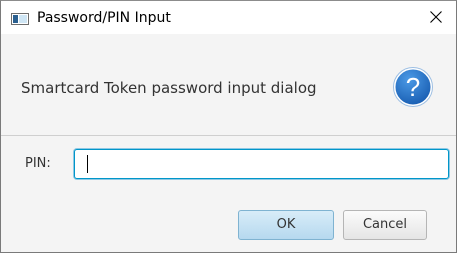 Image resolution: width=457 pixels, height=253 pixels. Describe the element at coordinates (228, 17) in the screenshot. I see `title-bar: Password/PIN Input` at that location.